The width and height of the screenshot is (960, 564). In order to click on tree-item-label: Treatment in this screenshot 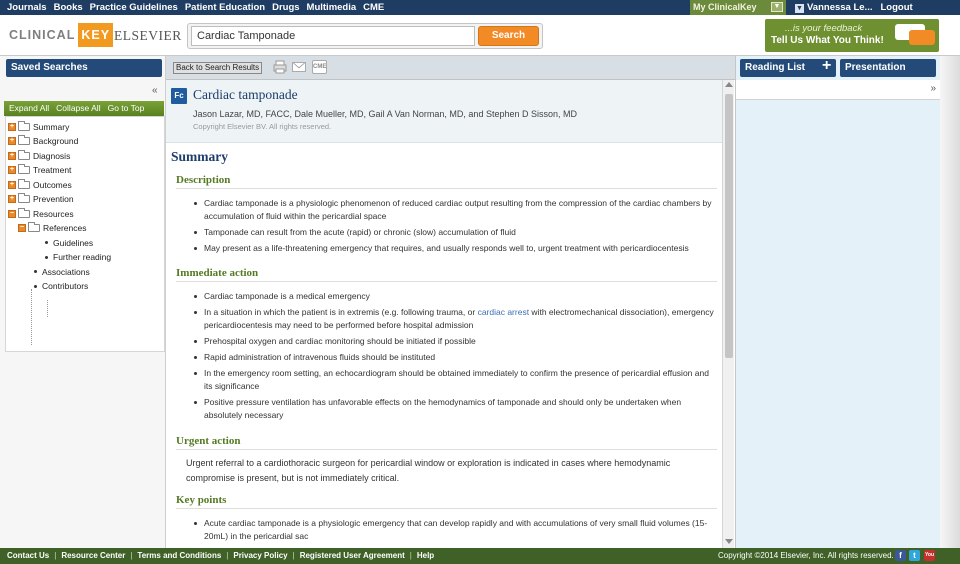, I will do `click(52, 170)`.